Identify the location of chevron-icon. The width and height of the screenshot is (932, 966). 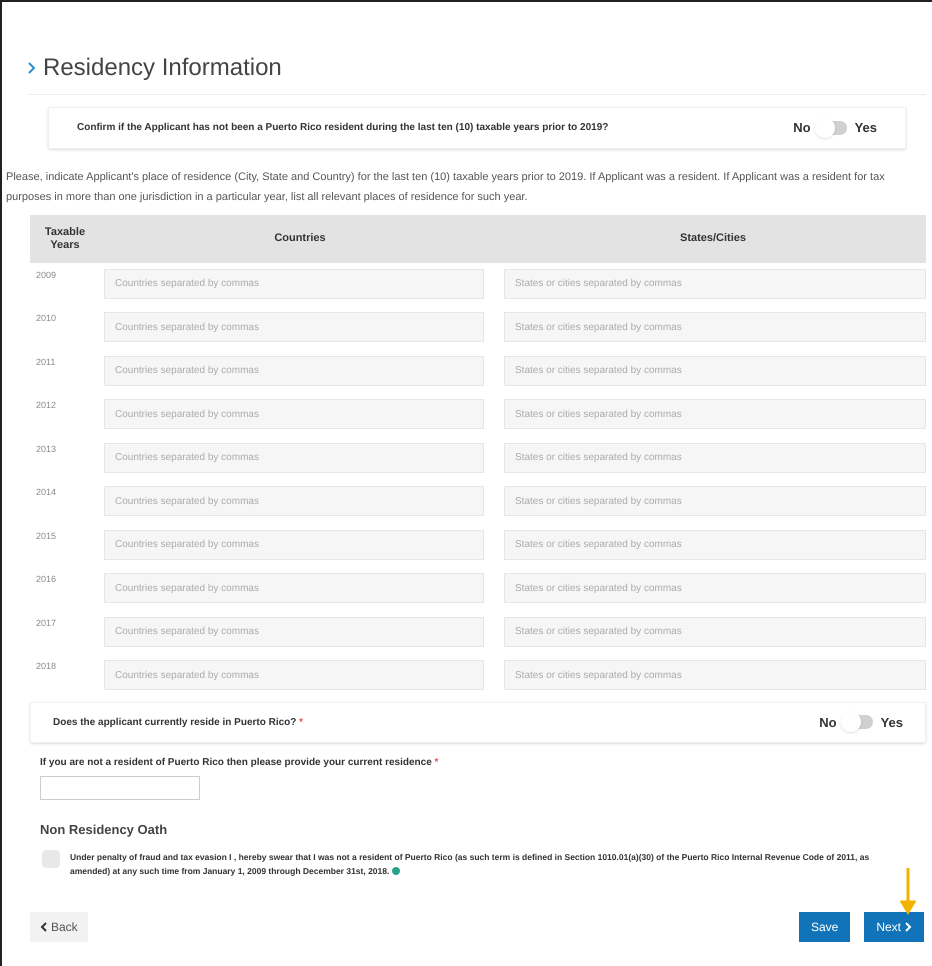
(31, 68).